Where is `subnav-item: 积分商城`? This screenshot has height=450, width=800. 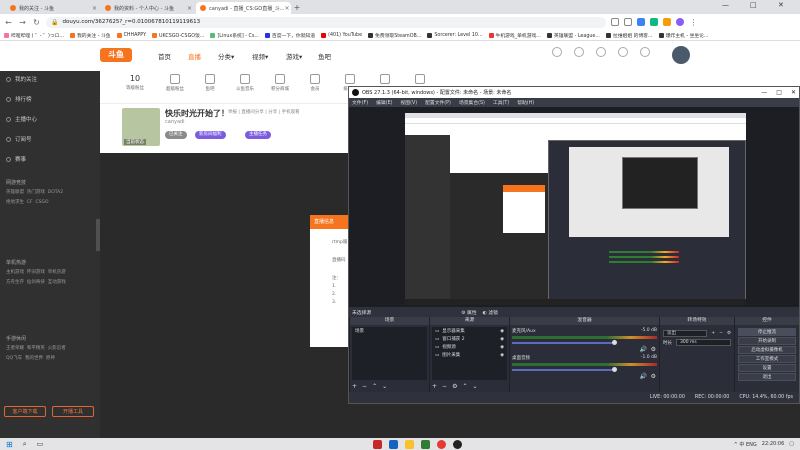 subnav-item: 积分商城 is located at coordinates (280, 83).